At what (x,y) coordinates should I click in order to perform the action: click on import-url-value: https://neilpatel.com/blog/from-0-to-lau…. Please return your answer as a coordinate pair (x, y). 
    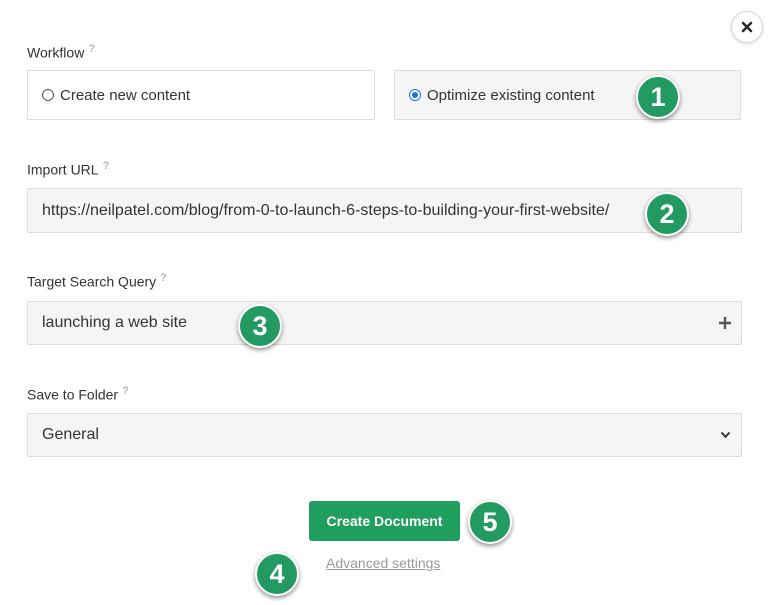
    Looking at the image, I should click on (326, 210).